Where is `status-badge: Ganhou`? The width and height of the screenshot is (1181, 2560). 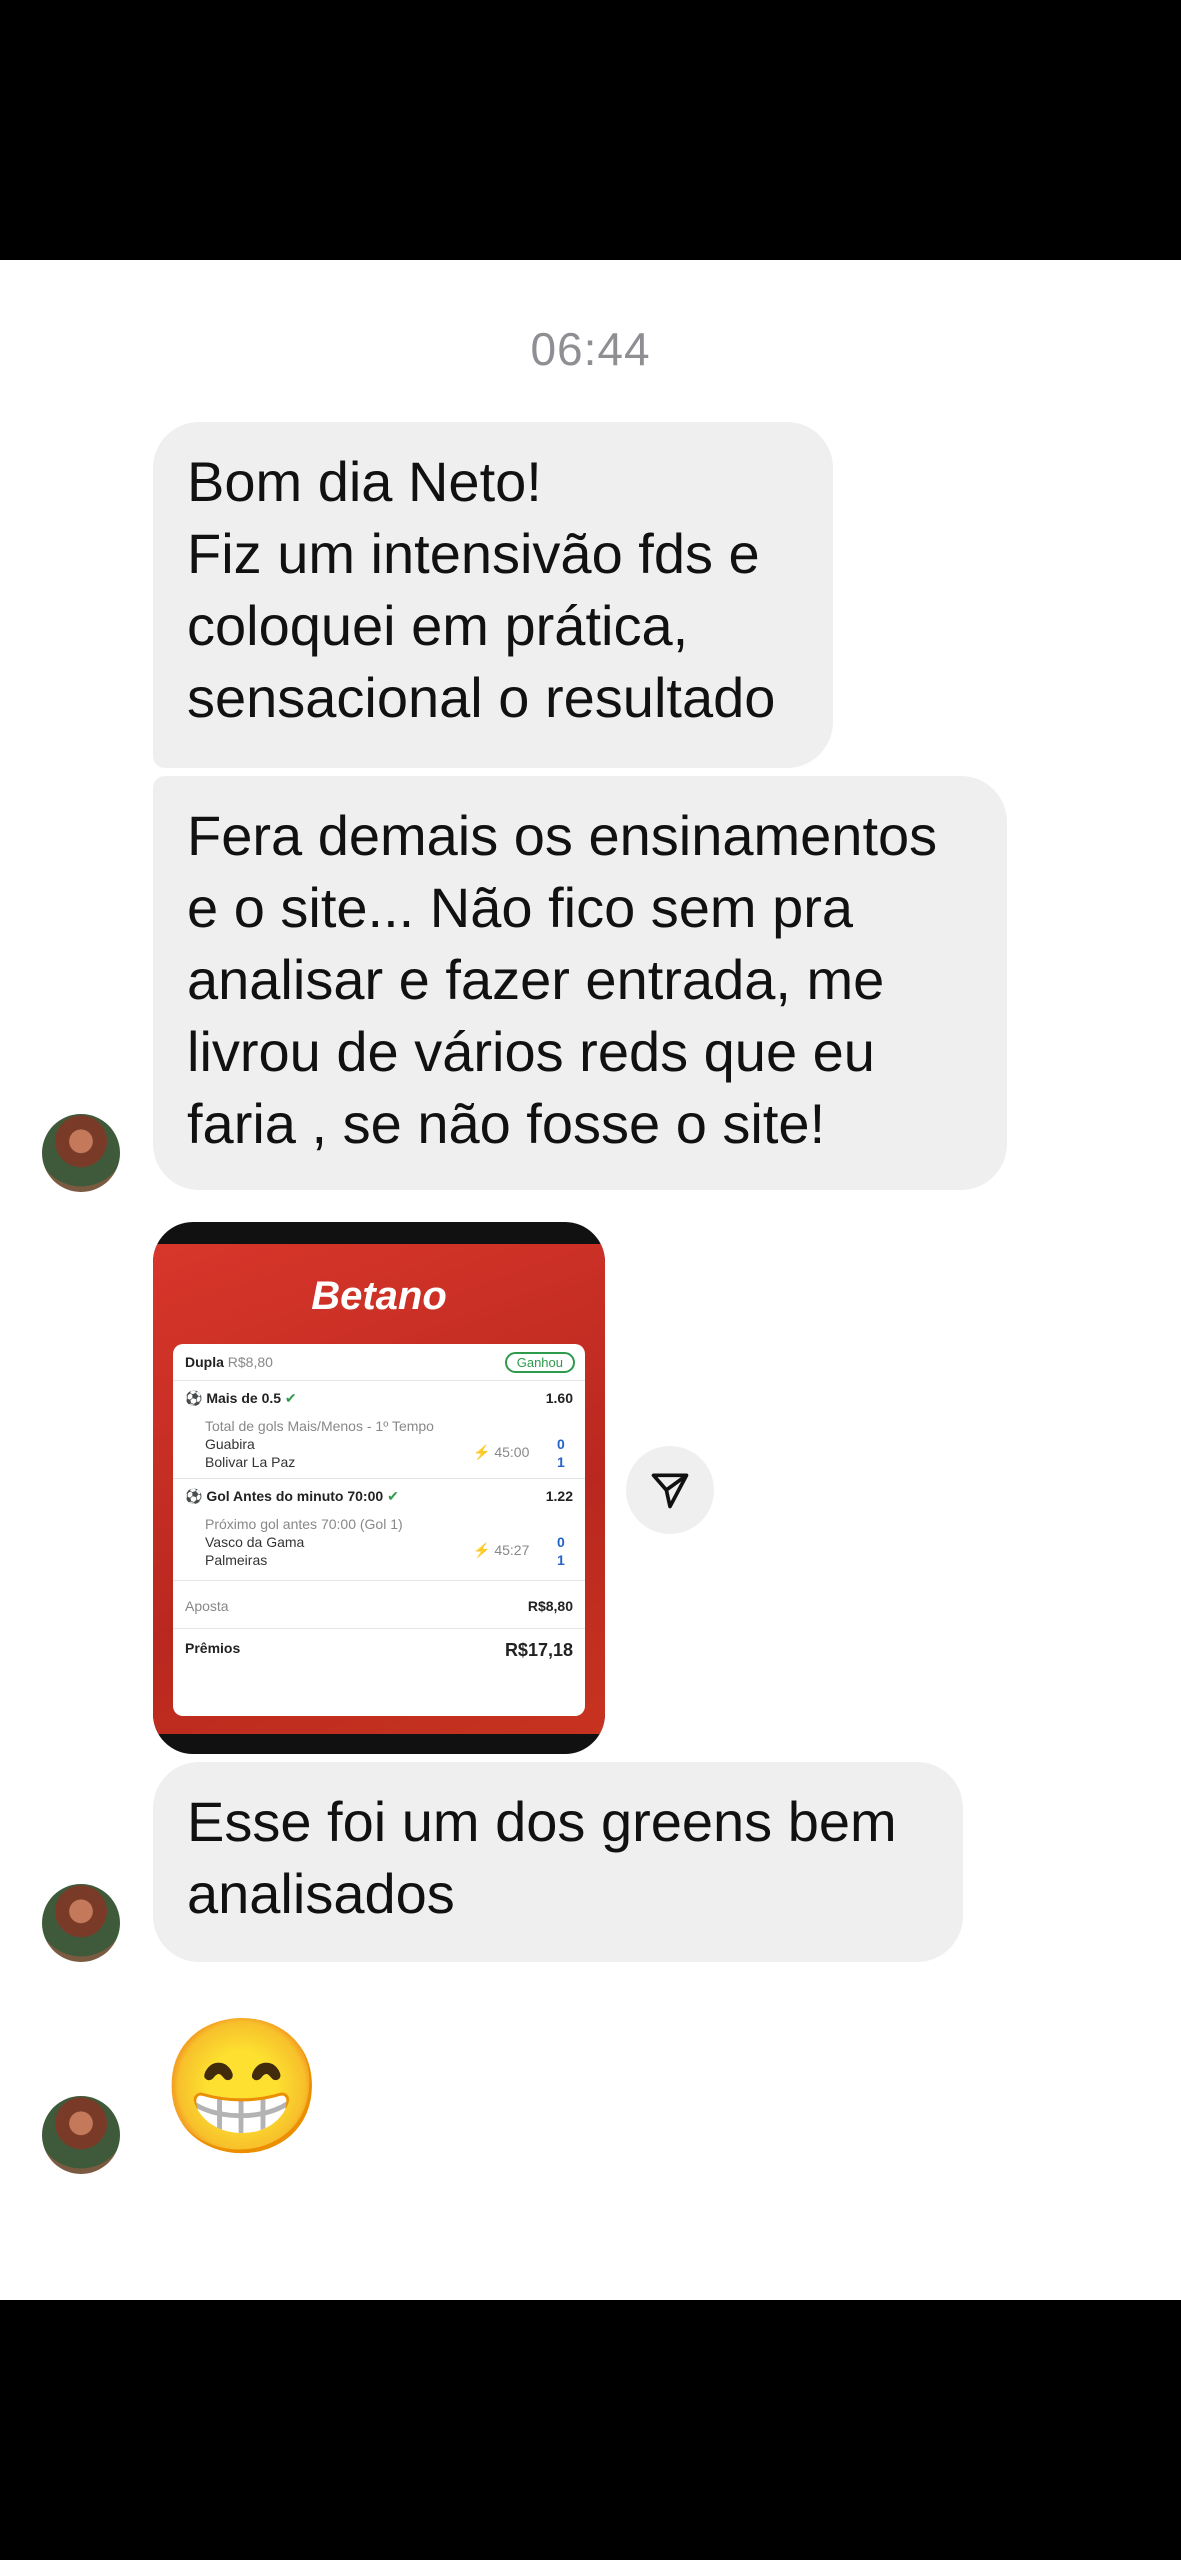
status-badge: Ganhou is located at coordinates (539, 1362).